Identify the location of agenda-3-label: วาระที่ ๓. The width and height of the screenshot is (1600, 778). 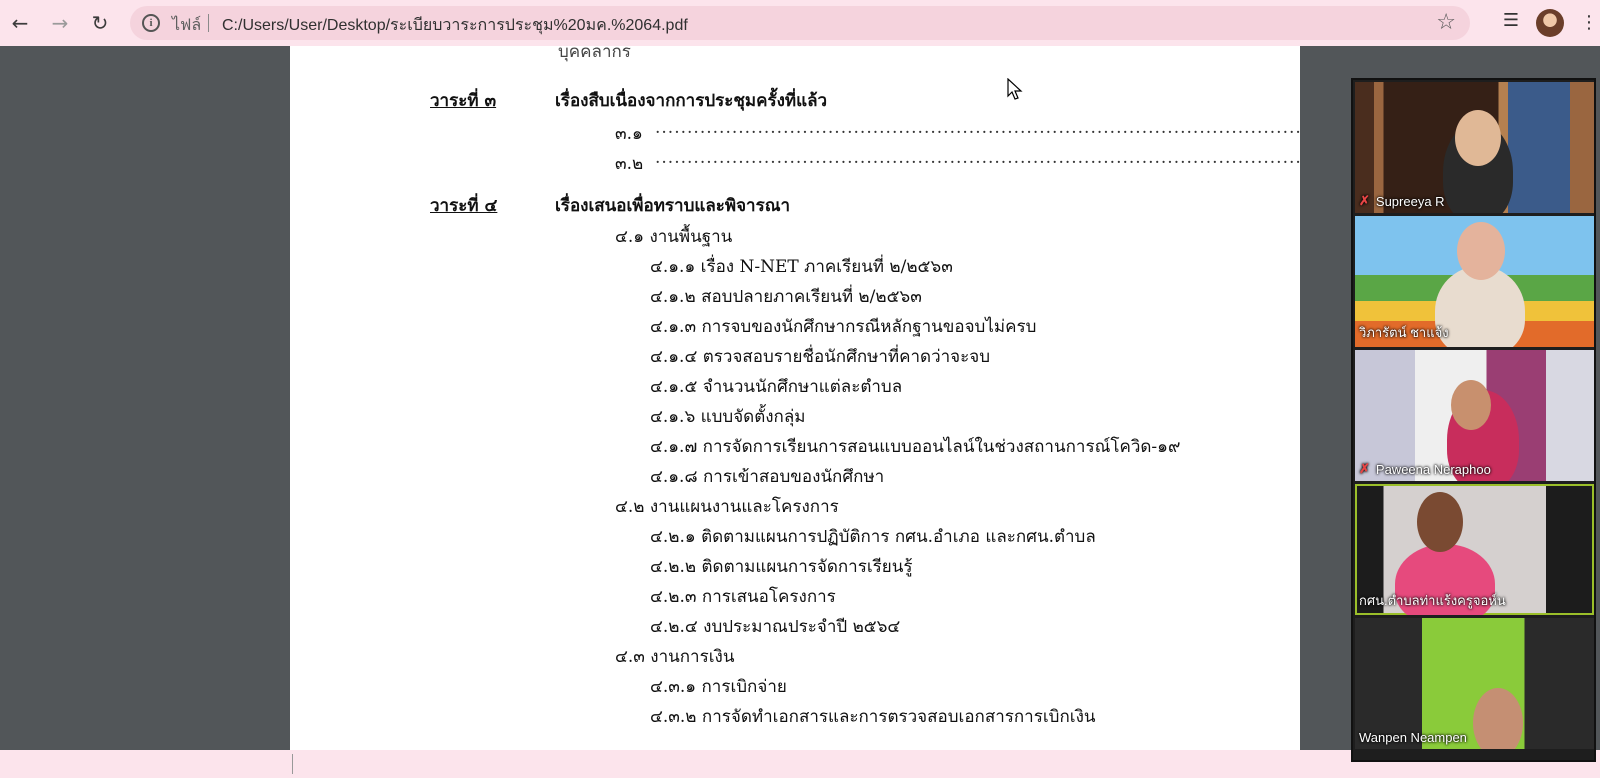
(463, 101).